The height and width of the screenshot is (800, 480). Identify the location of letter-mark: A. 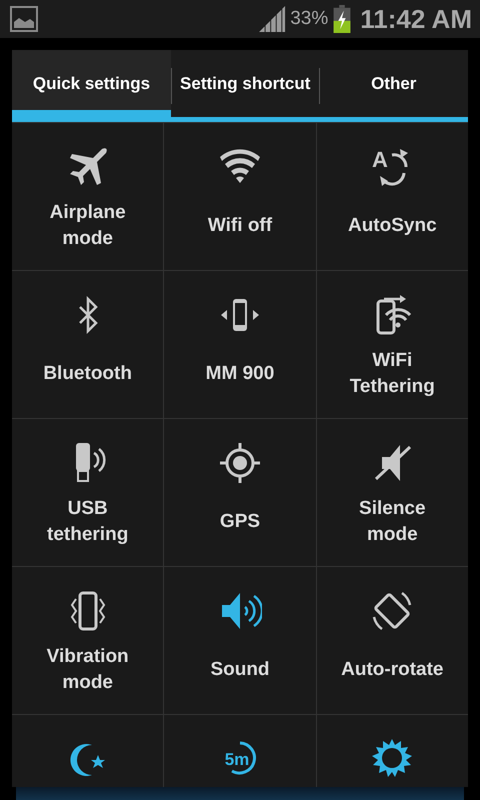
(380, 159).